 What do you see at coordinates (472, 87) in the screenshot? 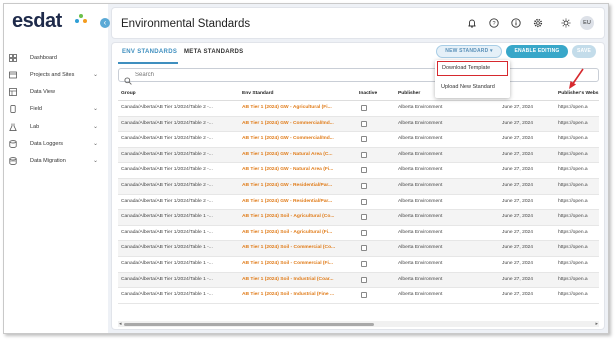
I see `menu-item-upload-new-standard: Upload New Standard` at bounding box center [472, 87].